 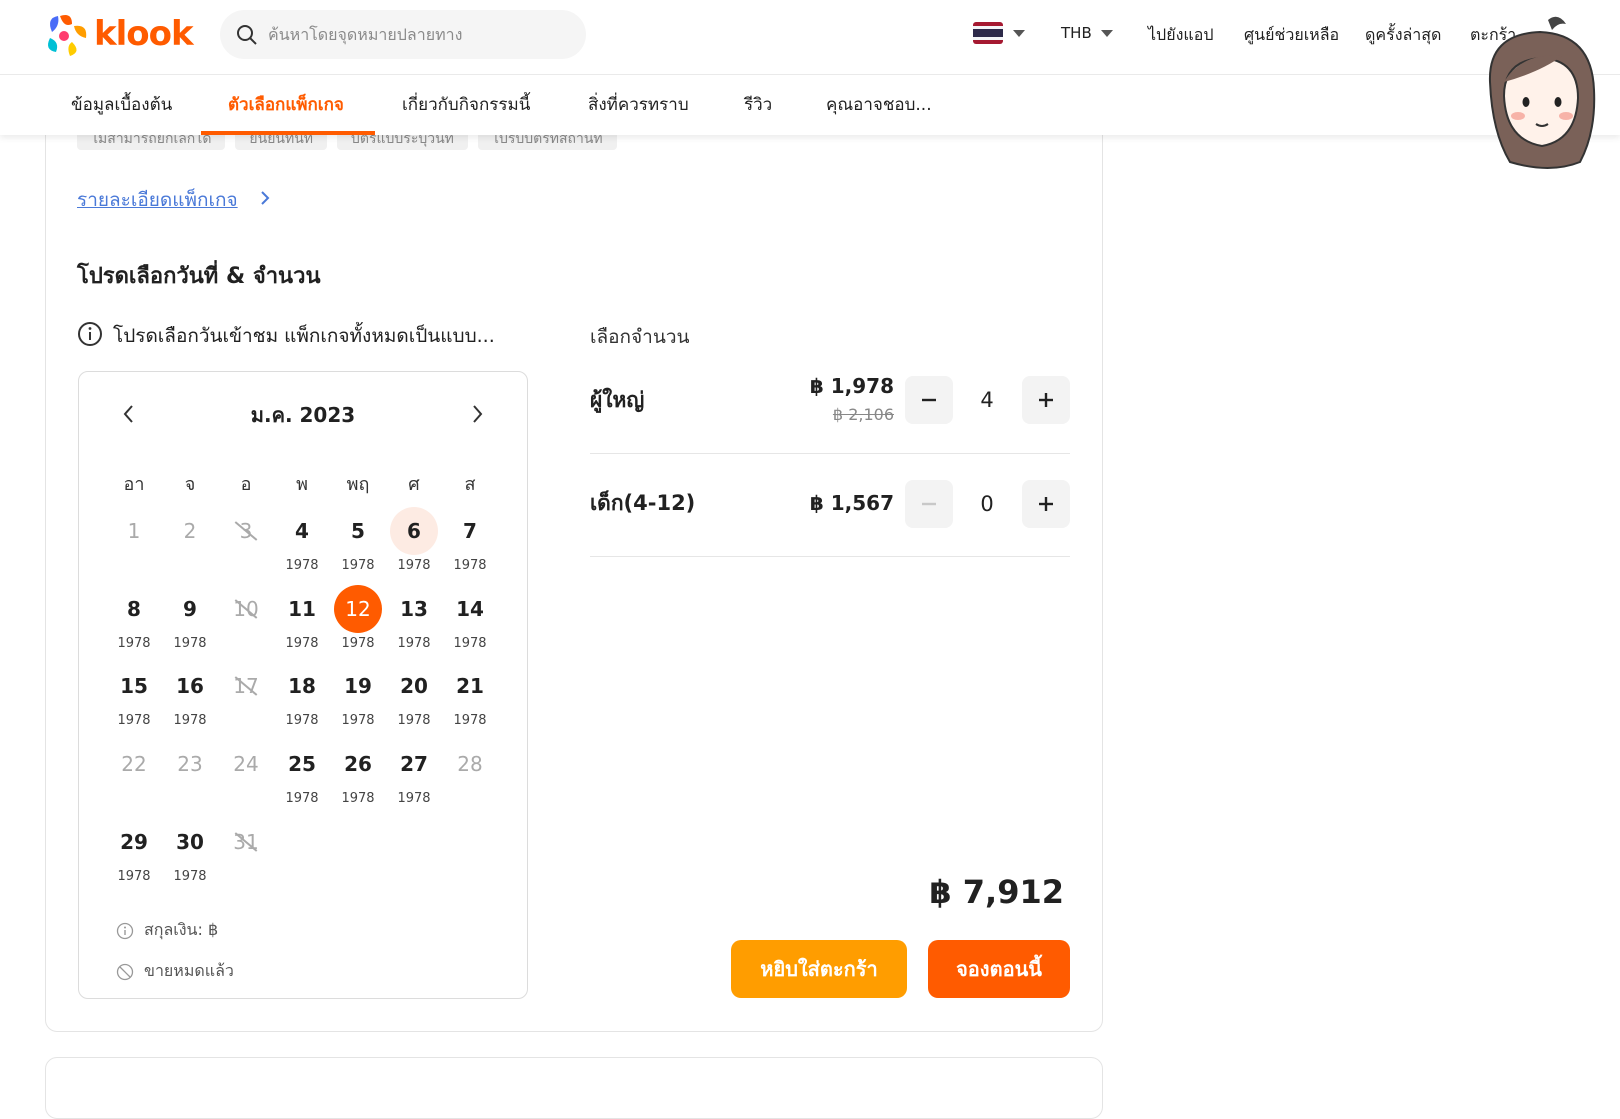 What do you see at coordinates (988, 33) in the screenshot?
I see `thai-flag-icon` at bounding box center [988, 33].